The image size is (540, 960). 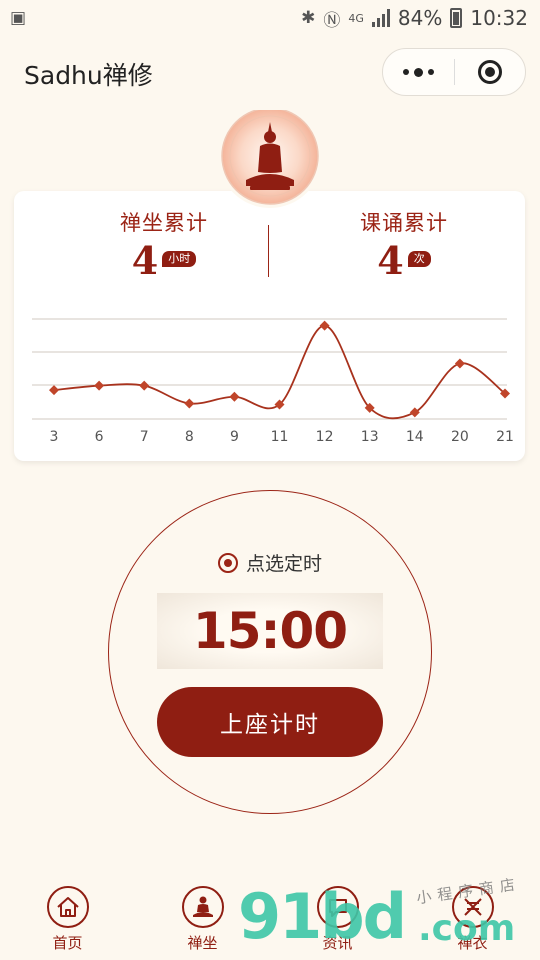 What do you see at coordinates (280, 437) in the screenshot?
I see `chart-x-tick-label: 11` at bounding box center [280, 437].